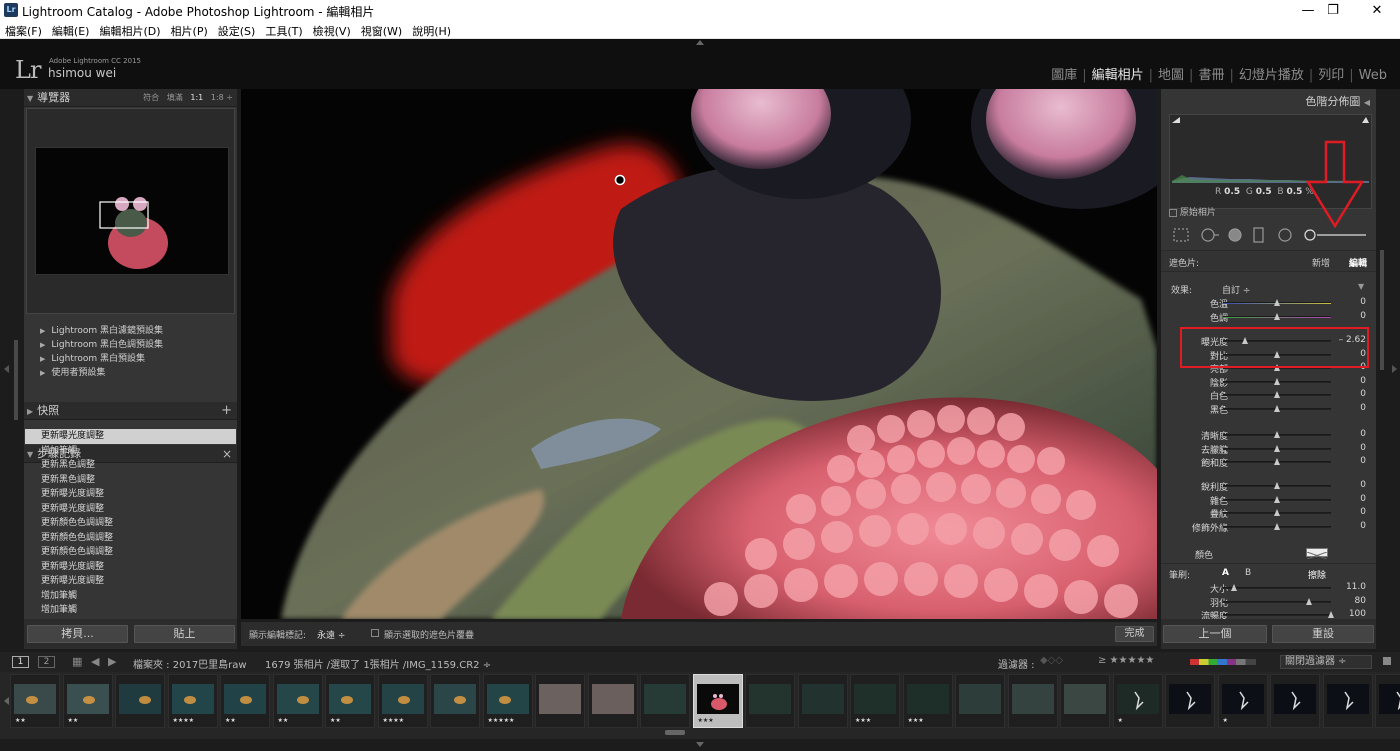 This screenshot has width=1400, height=751. What do you see at coordinates (1337, 101) in the screenshot?
I see `histogram-header: 色階分佈圖 ◀` at bounding box center [1337, 101].